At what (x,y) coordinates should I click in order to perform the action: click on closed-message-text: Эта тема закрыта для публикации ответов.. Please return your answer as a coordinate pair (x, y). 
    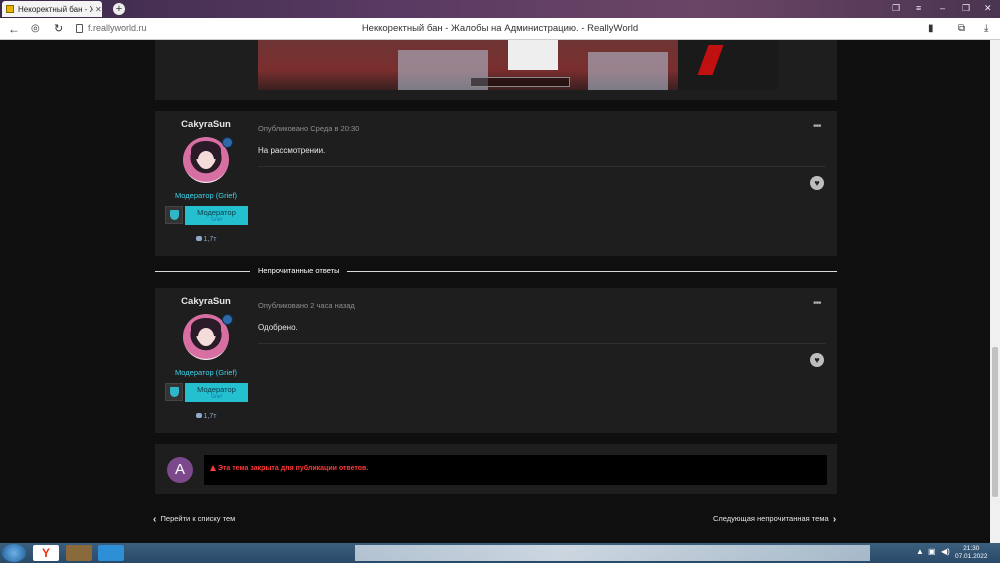
    Looking at the image, I should click on (293, 468).